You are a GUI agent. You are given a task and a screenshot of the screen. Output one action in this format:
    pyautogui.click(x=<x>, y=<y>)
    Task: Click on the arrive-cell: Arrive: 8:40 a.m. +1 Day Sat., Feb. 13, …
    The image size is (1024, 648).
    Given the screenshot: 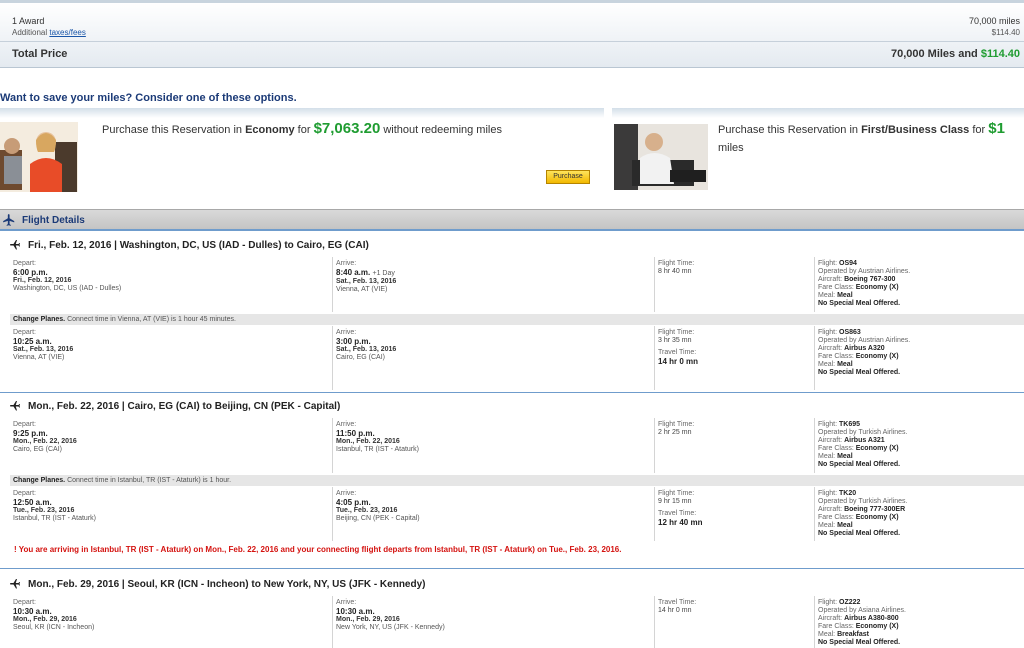 What is the action you would take?
    pyautogui.click(x=493, y=284)
    